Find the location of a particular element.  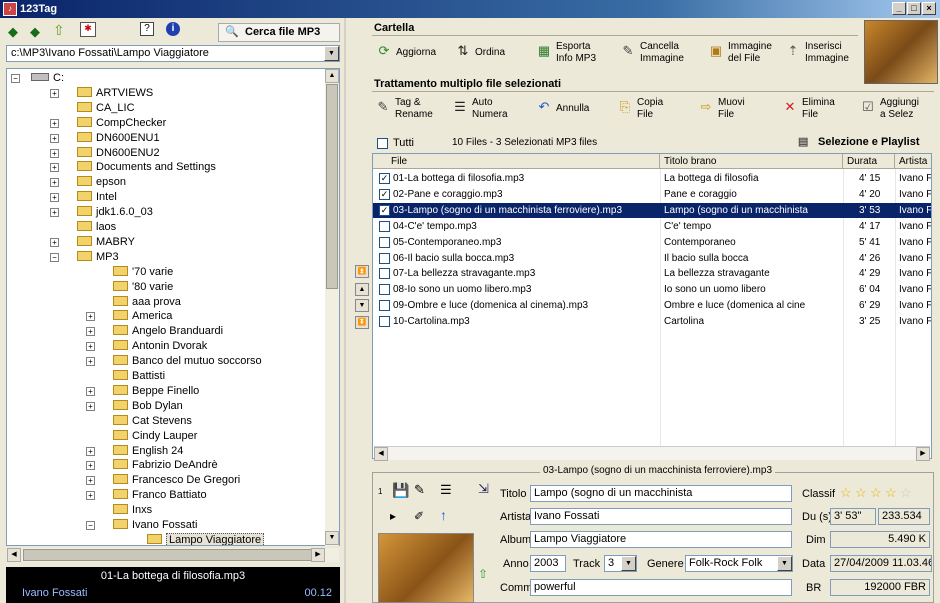

tree-node: + Bob Dylan is located at coordinates (134, 406).